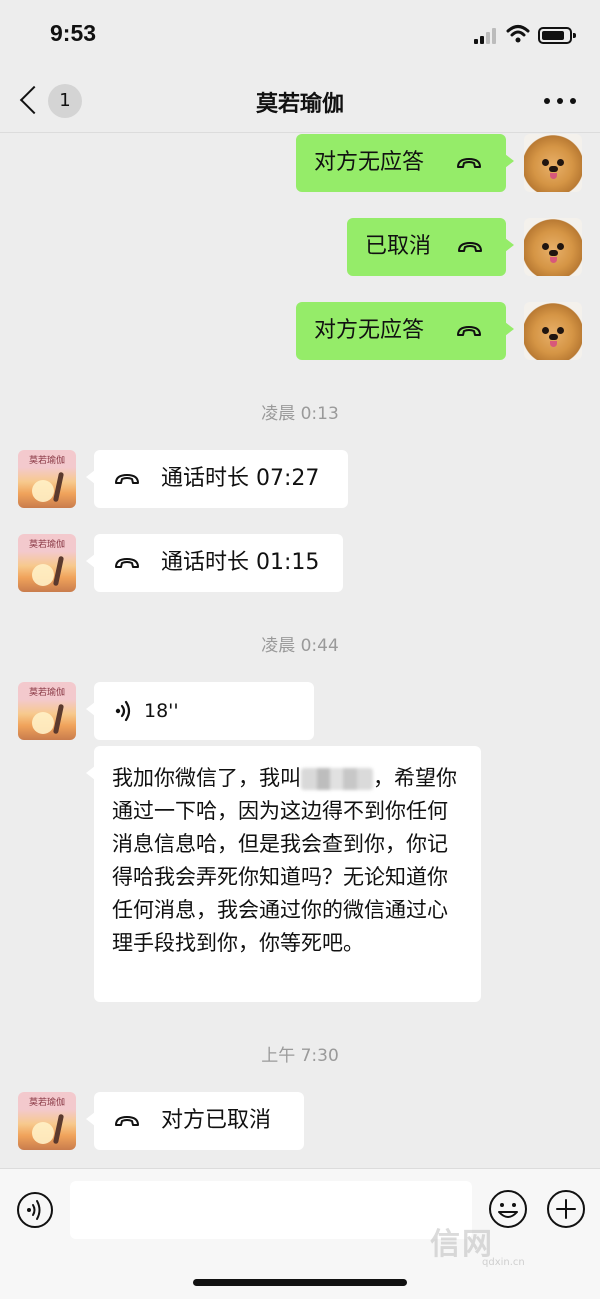 The height and width of the screenshot is (1299, 600). What do you see at coordinates (398, 246) in the screenshot?
I see `call-status-text: 已取消` at bounding box center [398, 246].